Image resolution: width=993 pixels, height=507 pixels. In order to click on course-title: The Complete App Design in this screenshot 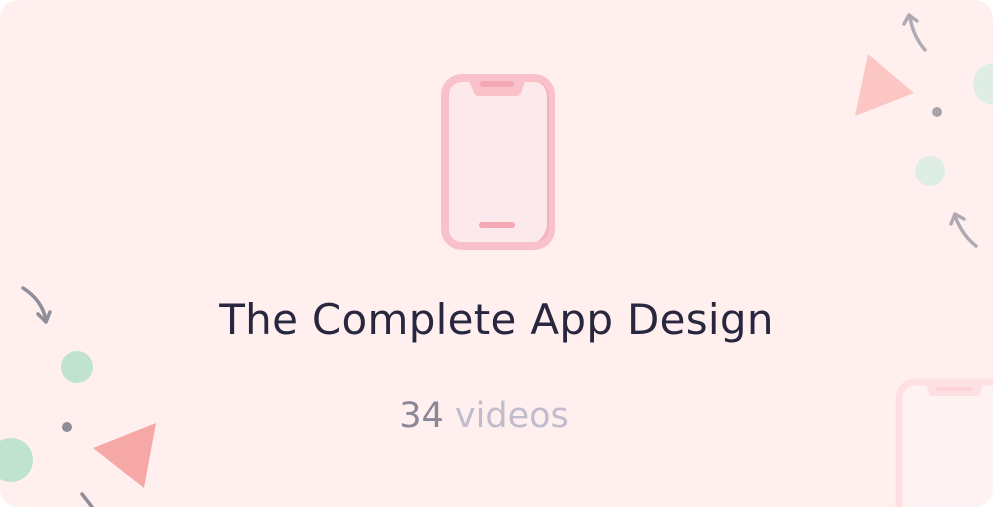, I will do `click(496, 319)`.